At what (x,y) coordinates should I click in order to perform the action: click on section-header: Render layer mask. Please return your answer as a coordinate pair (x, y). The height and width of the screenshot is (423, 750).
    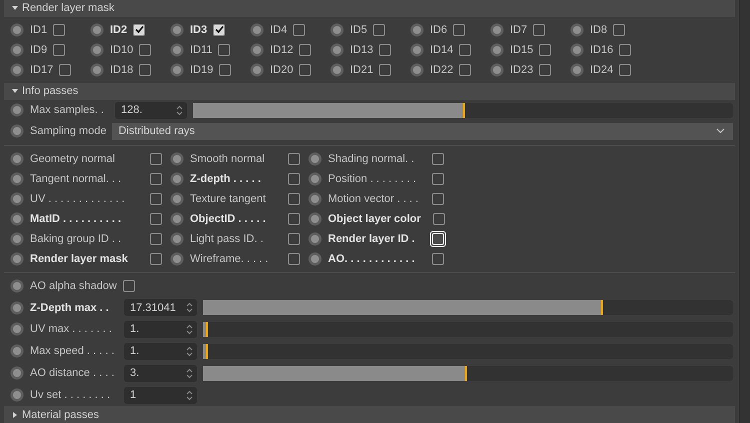
    Looking at the image, I should click on (369, 8).